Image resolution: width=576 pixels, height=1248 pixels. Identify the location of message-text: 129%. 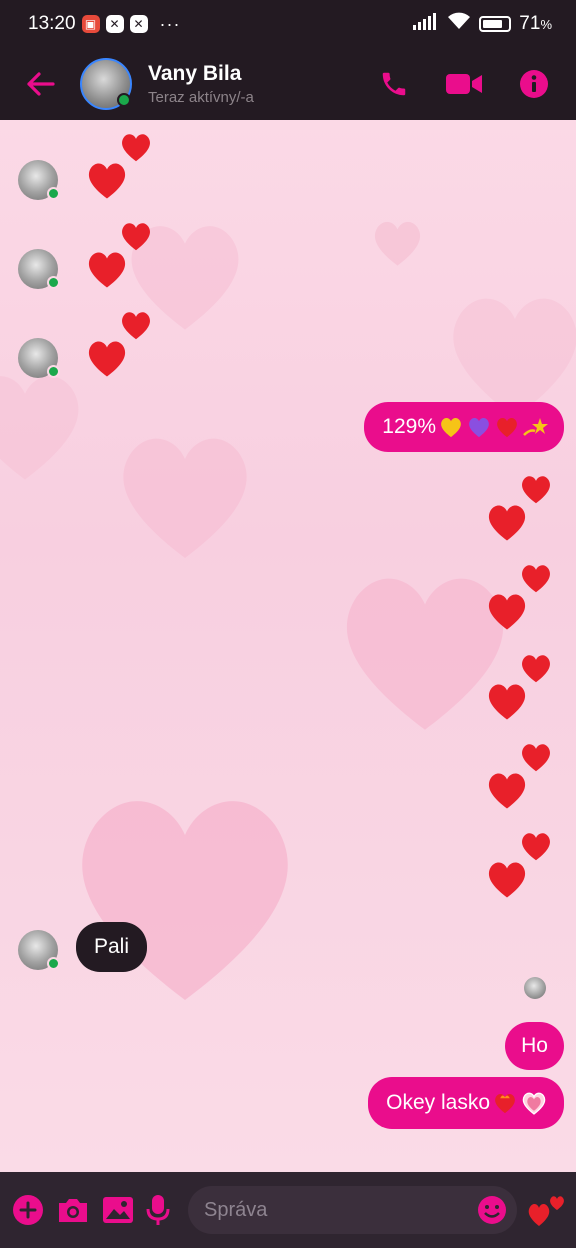
(409, 426).